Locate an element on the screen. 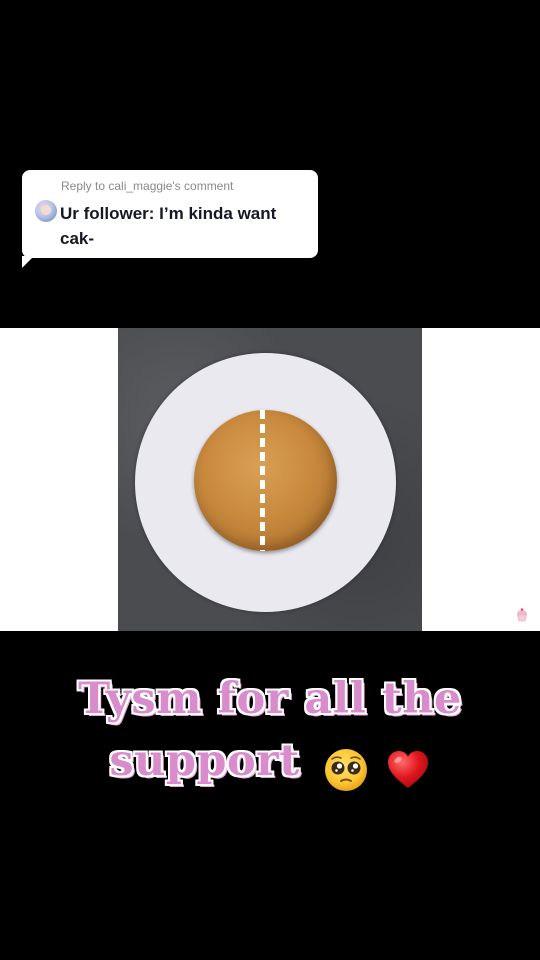 The image size is (540, 960). sponge-cake is located at coordinates (265, 480).